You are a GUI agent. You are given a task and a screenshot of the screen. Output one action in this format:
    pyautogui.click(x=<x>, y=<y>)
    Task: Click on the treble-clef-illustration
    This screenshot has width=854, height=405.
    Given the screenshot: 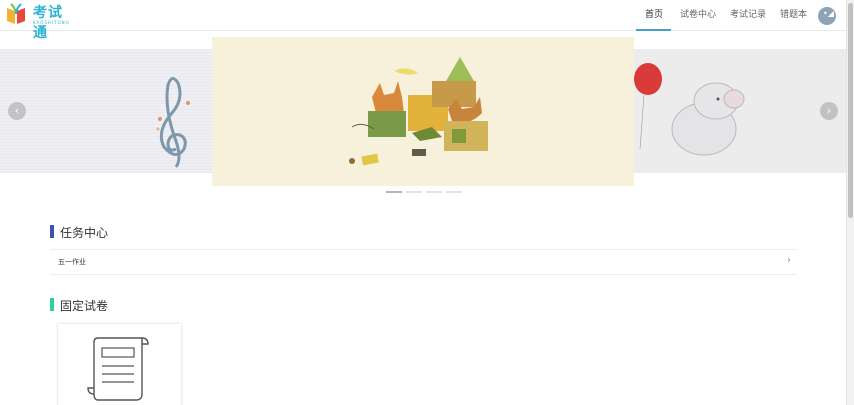 What is the action you would take?
    pyautogui.click(x=173, y=122)
    